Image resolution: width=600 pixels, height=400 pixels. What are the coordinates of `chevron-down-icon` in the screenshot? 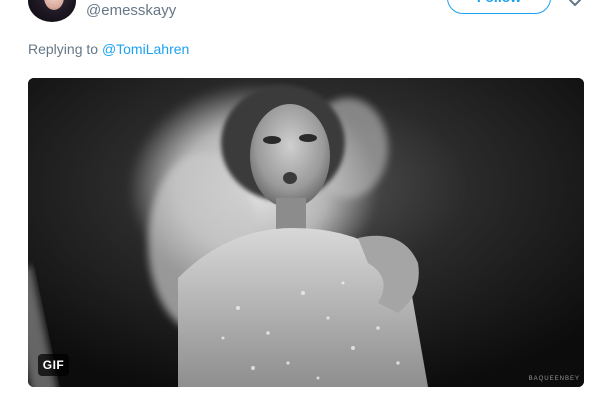 It's located at (575, 5).